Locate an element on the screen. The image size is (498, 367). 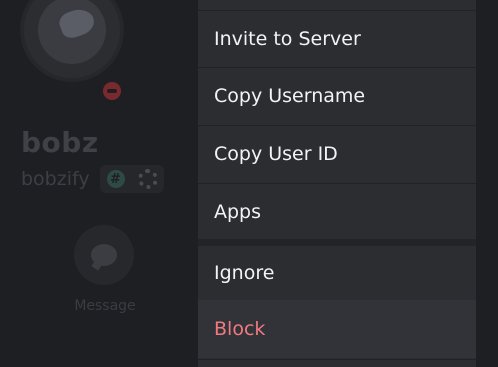
menu-item-copy-user-id: Copy User ID is located at coordinates (337, 154).